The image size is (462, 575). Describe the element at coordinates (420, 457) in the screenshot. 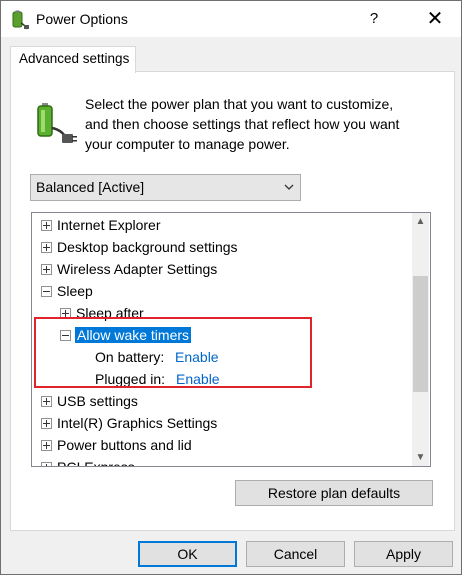

I see `scroll-down-arrow-icon: ▼` at that location.